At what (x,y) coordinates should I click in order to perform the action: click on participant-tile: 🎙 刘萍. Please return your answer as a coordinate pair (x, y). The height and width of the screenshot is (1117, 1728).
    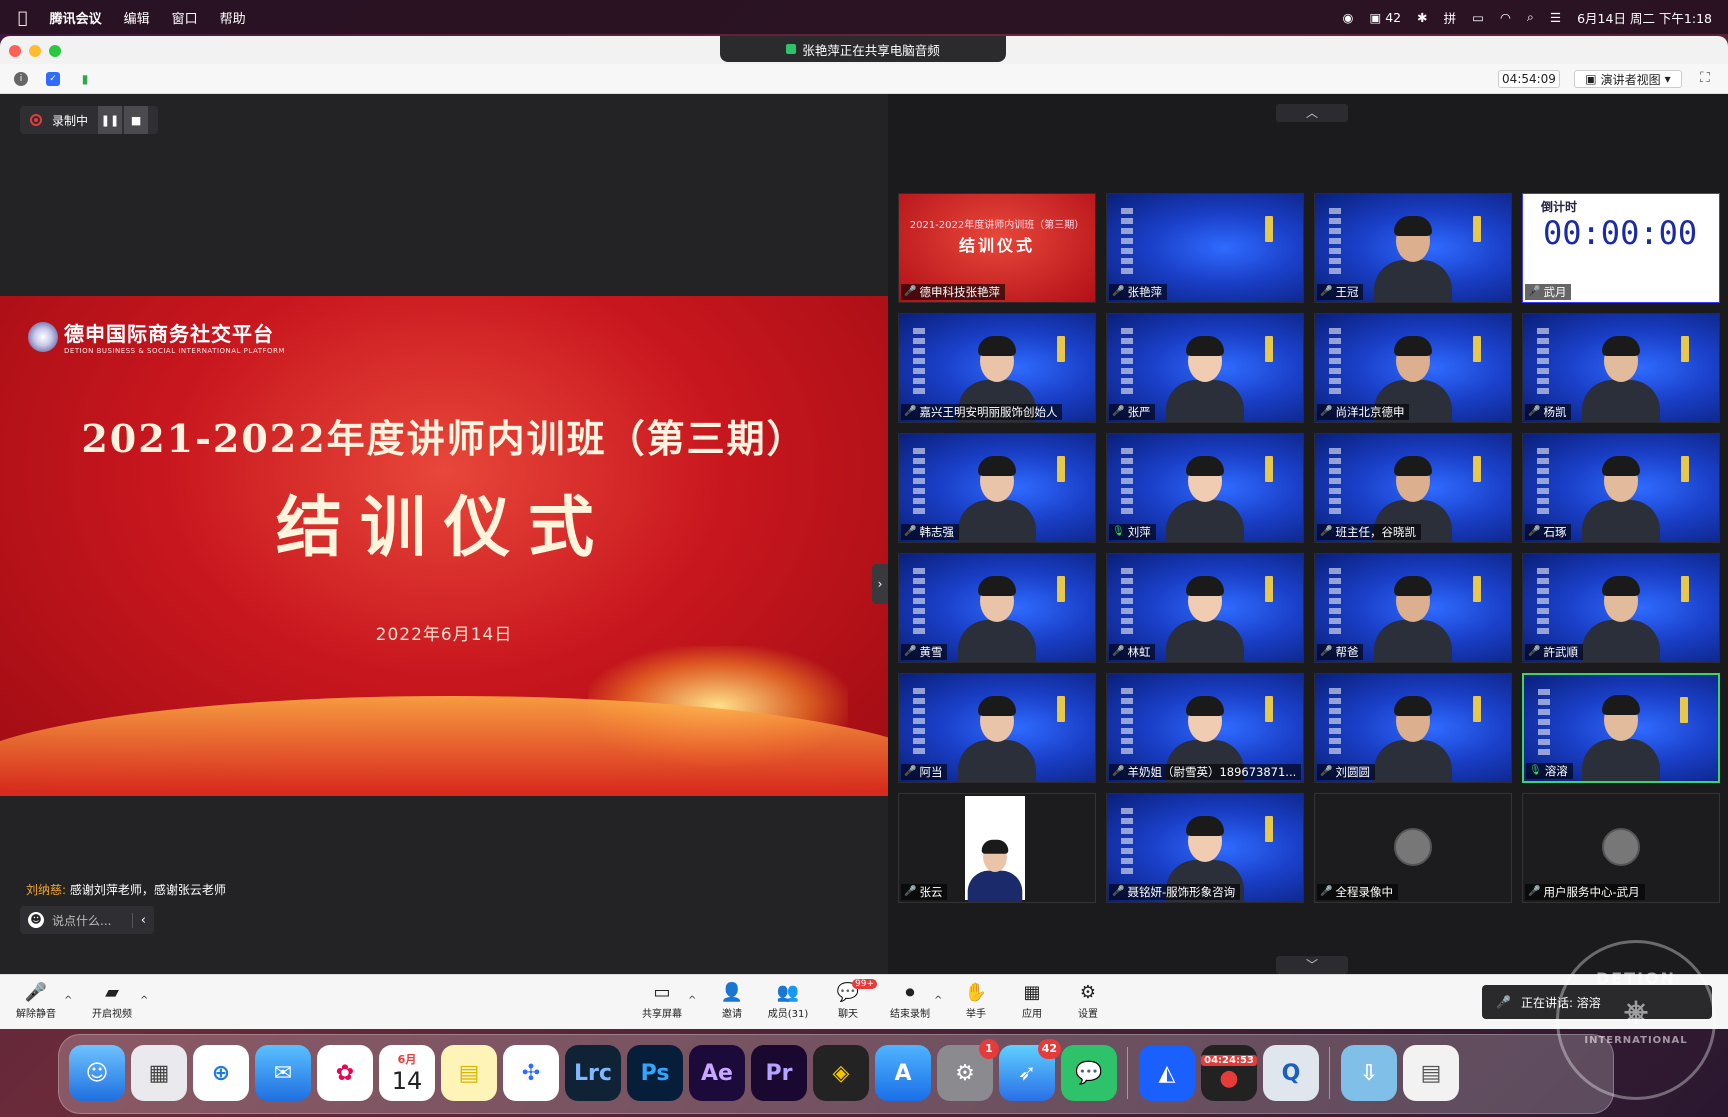
    Looking at the image, I should click on (1205, 488).